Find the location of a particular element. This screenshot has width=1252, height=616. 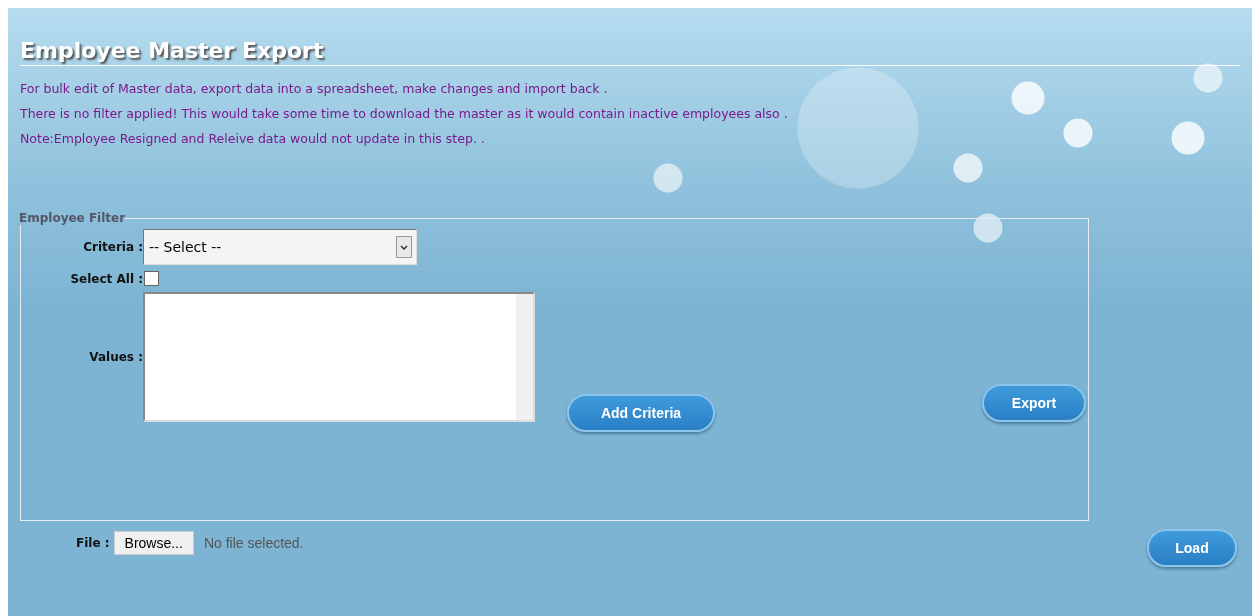

field-label: Values : is located at coordinates (116, 357).